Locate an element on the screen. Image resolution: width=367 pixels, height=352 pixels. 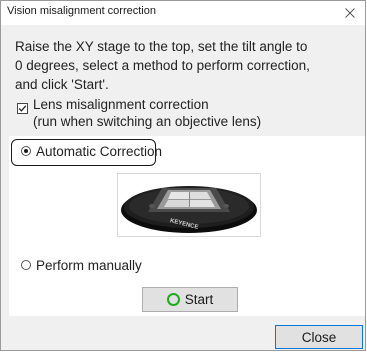
automatic-correction-label: Automatic Correction is located at coordinates (99, 151).